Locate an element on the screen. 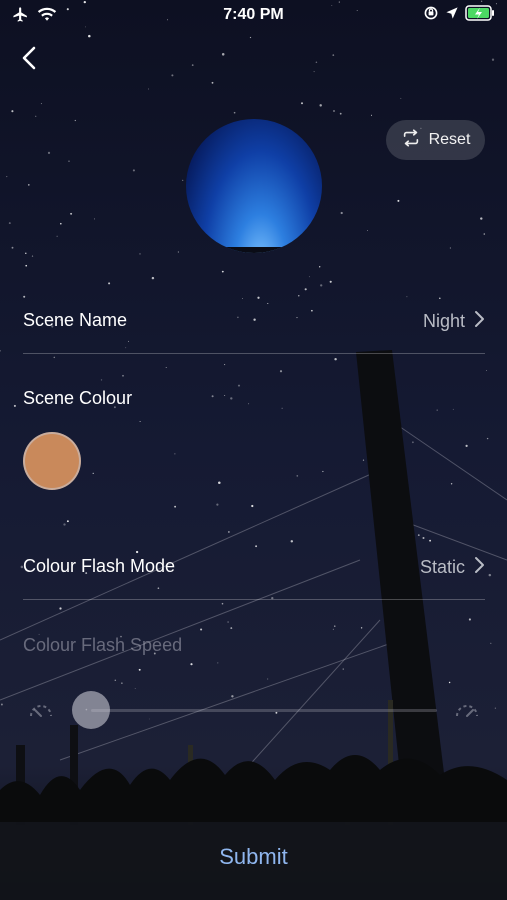 The width and height of the screenshot is (507, 900). reset-label: Reset is located at coordinates (449, 139).